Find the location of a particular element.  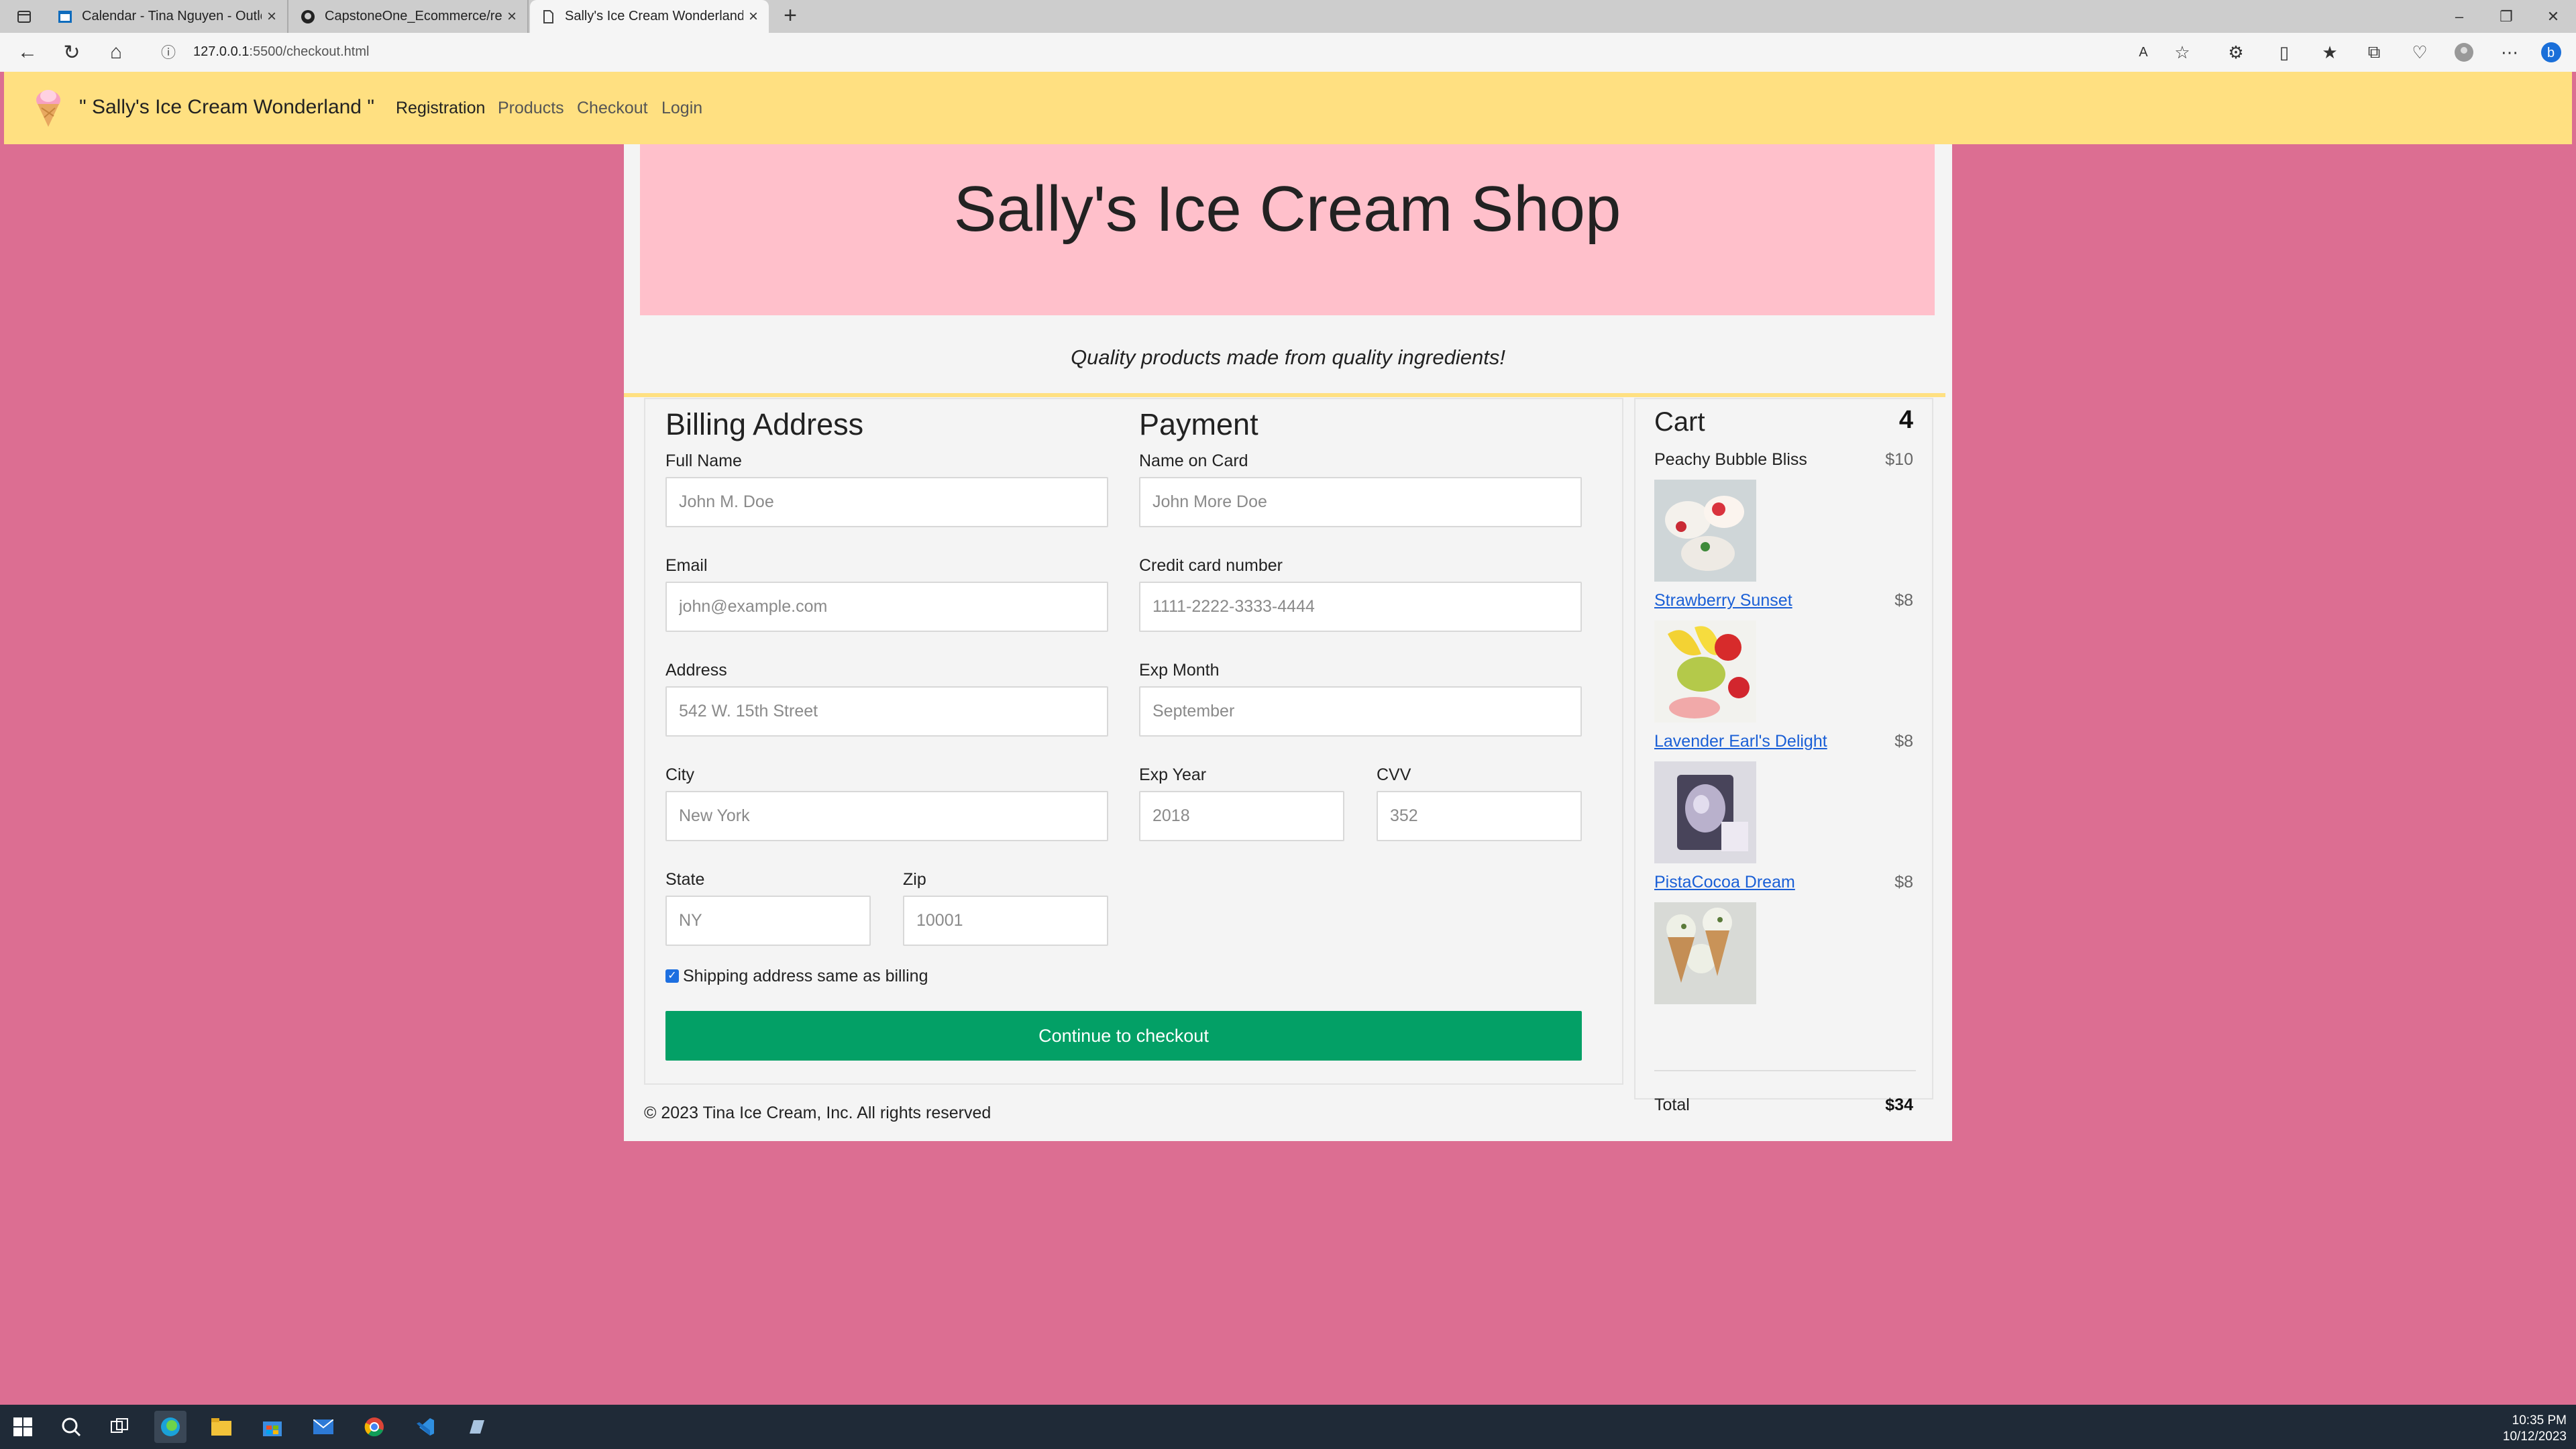

cart-item-price: $10 is located at coordinates (1899, 459).